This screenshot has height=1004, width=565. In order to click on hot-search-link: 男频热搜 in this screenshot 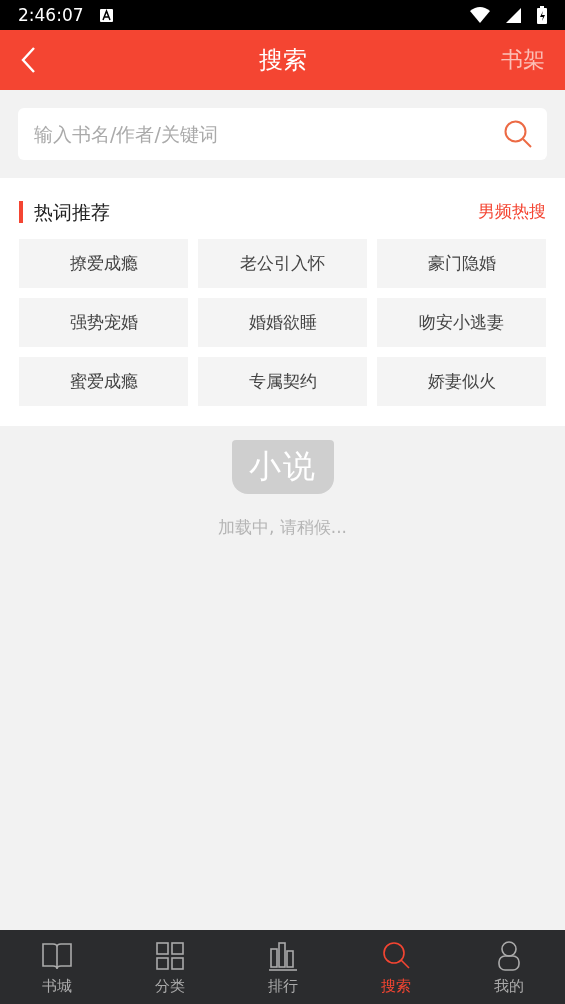, I will do `click(512, 211)`.